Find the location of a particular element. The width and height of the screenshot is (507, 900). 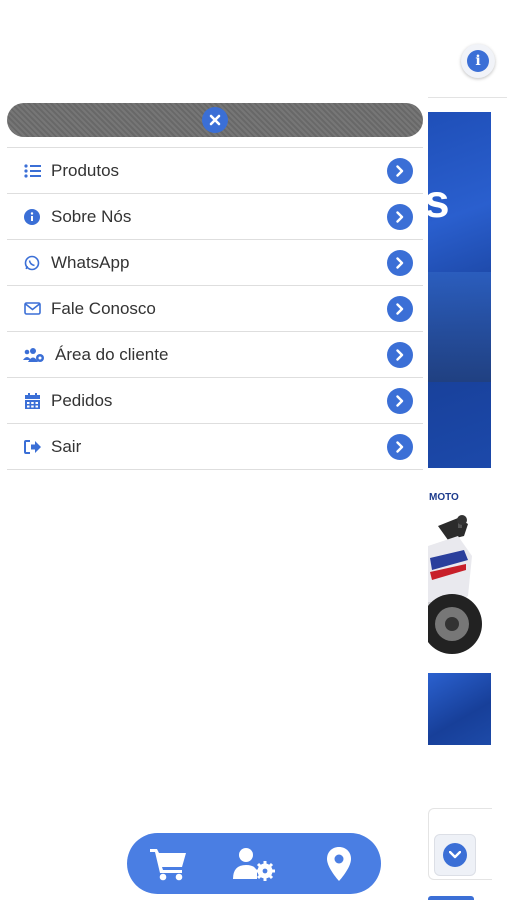

menu-item-area-do-cliente: Área do cliente is located at coordinates (215, 354).